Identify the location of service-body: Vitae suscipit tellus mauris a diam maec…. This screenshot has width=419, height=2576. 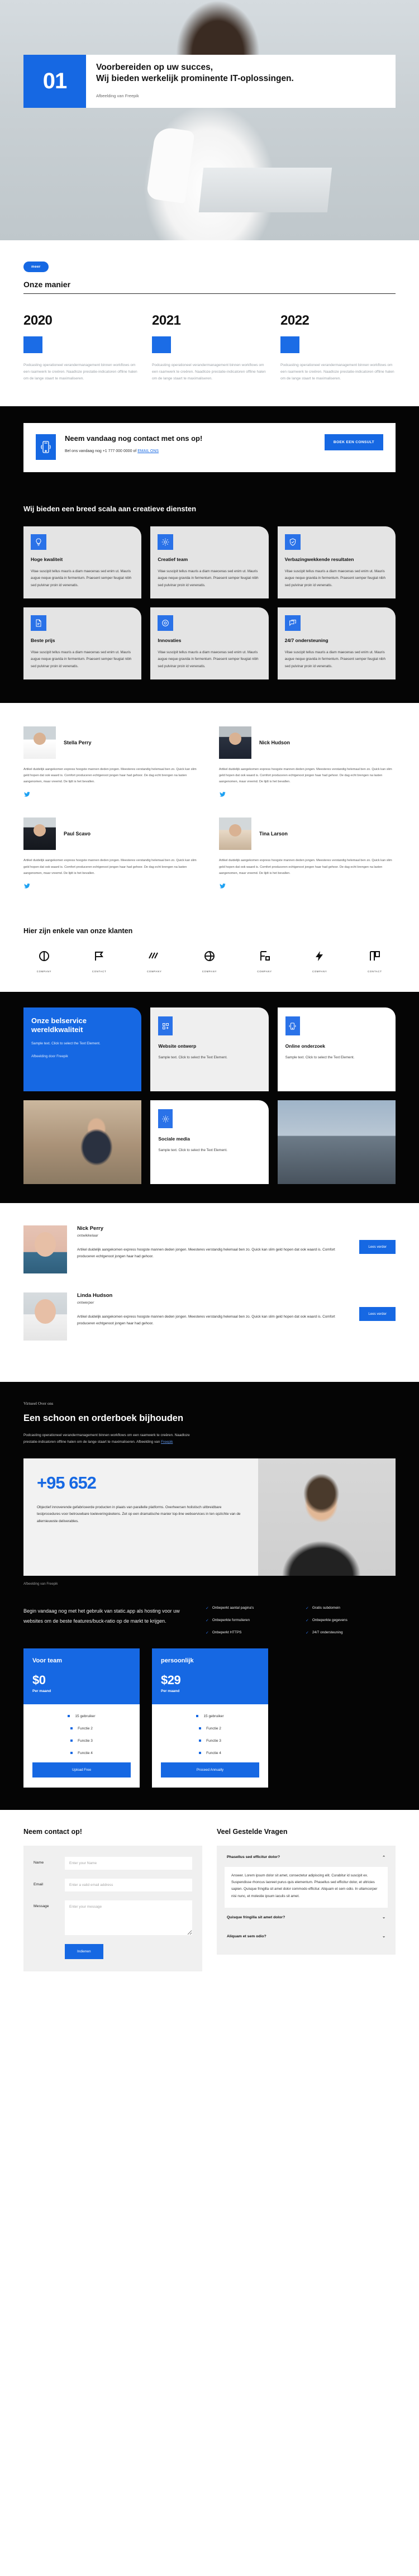
(334, 659).